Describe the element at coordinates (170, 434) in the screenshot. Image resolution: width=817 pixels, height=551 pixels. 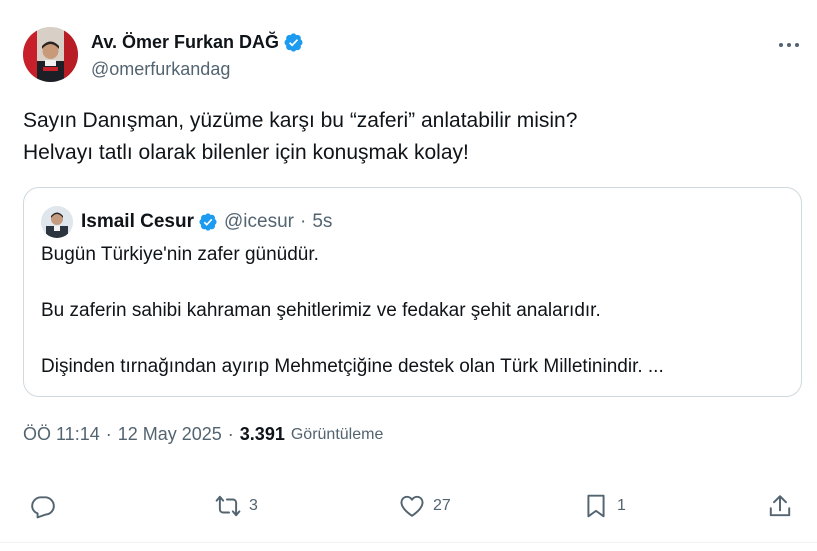
I see `tweet-date: 12 May 2025` at that location.